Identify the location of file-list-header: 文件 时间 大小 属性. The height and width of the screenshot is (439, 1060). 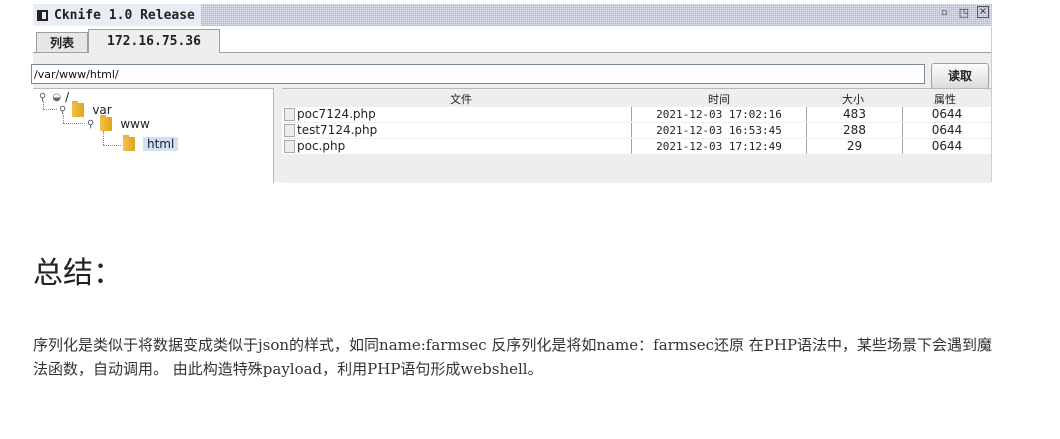
(636, 99).